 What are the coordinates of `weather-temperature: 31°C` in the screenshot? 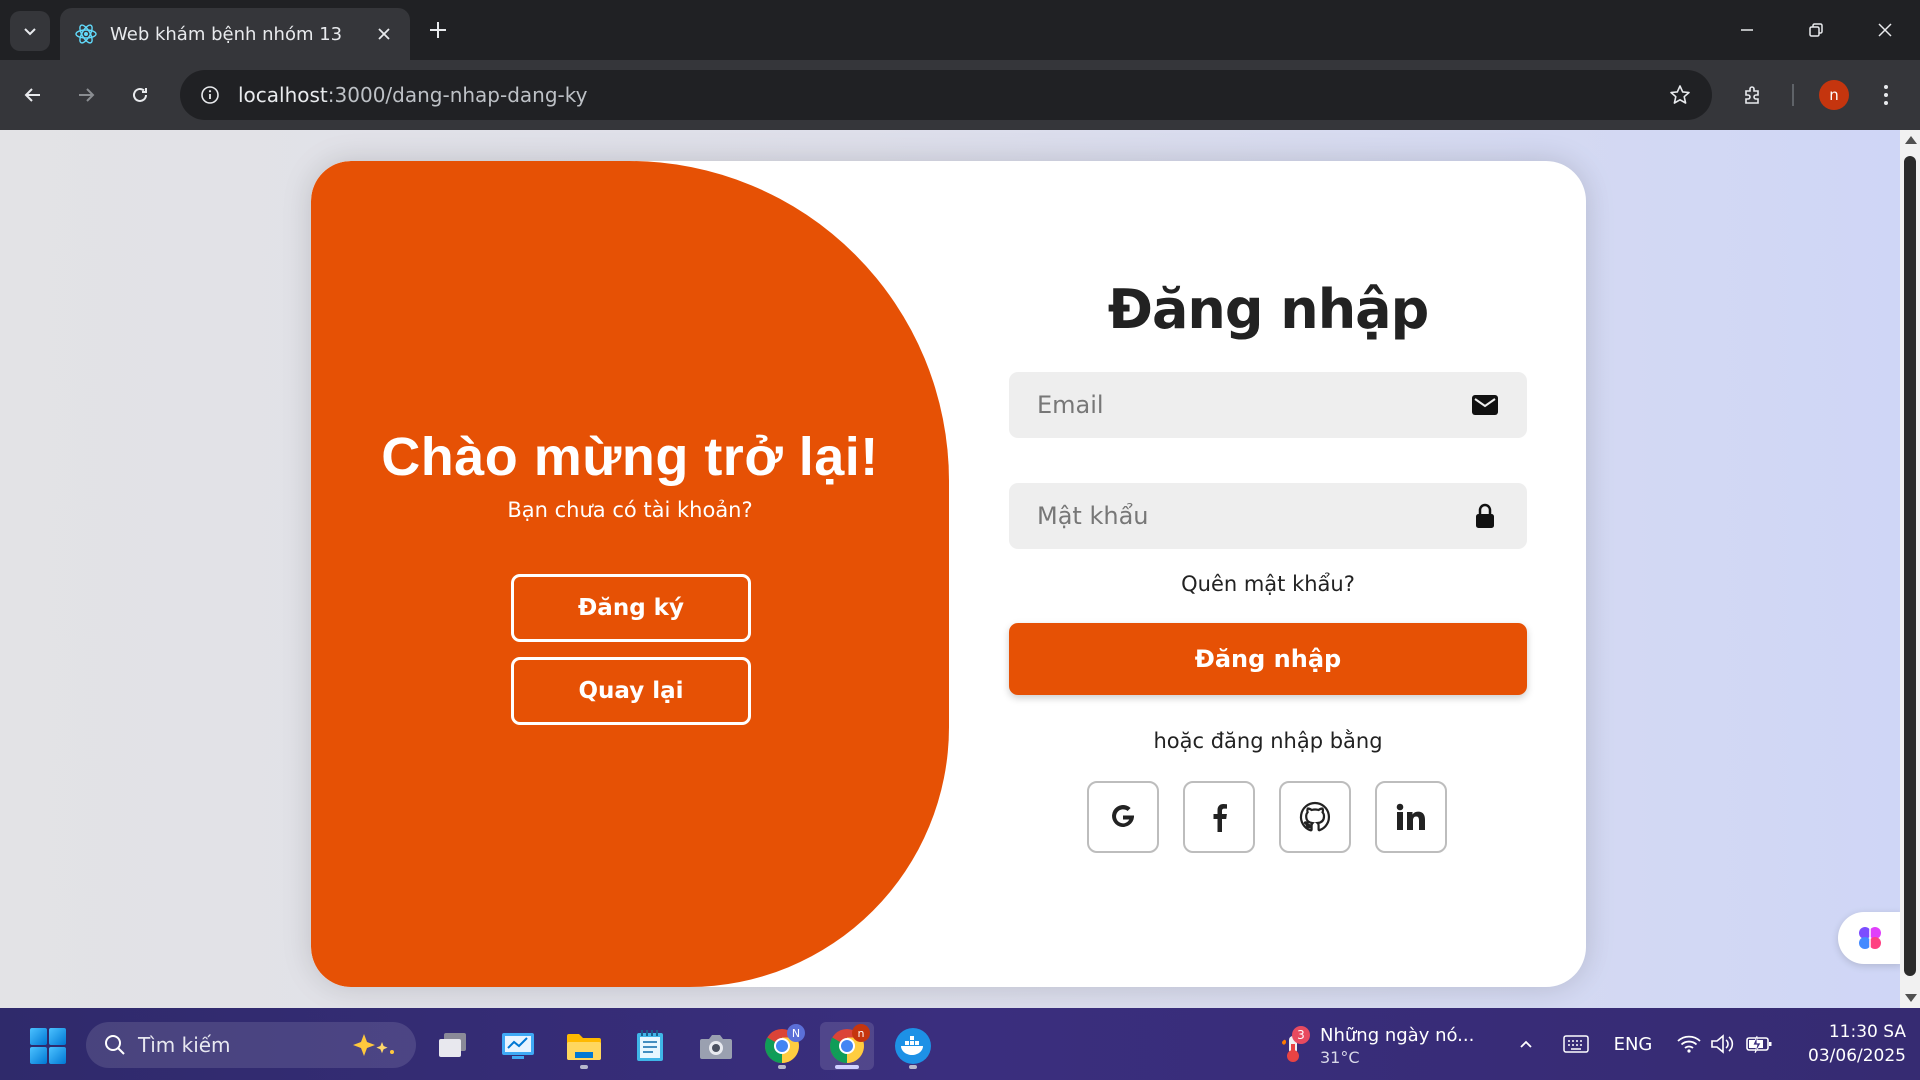 It's located at (1340, 1057).